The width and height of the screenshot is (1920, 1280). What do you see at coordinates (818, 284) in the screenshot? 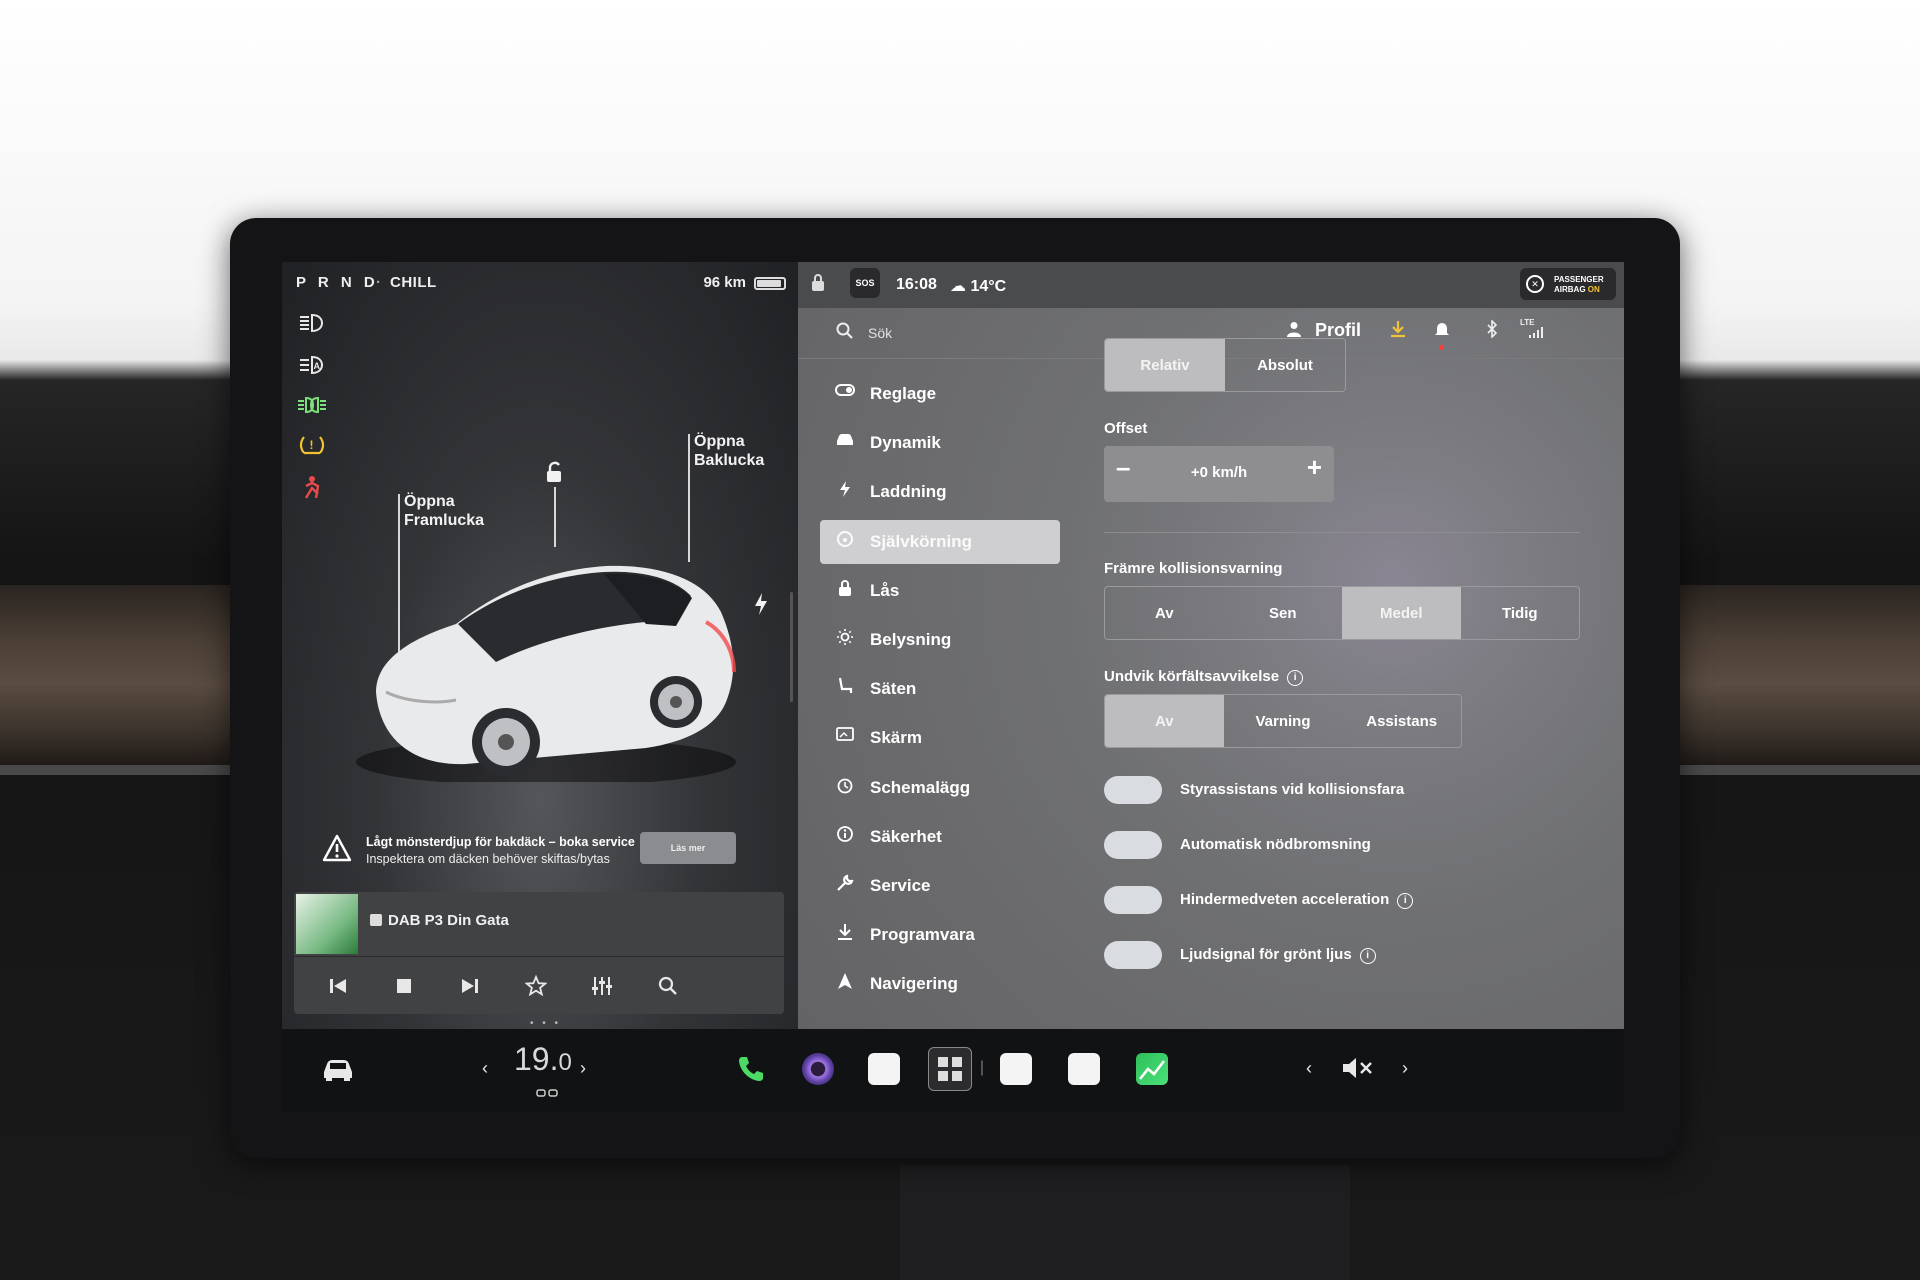
I see `lock-status-icon` at bounding box center [818, 284].